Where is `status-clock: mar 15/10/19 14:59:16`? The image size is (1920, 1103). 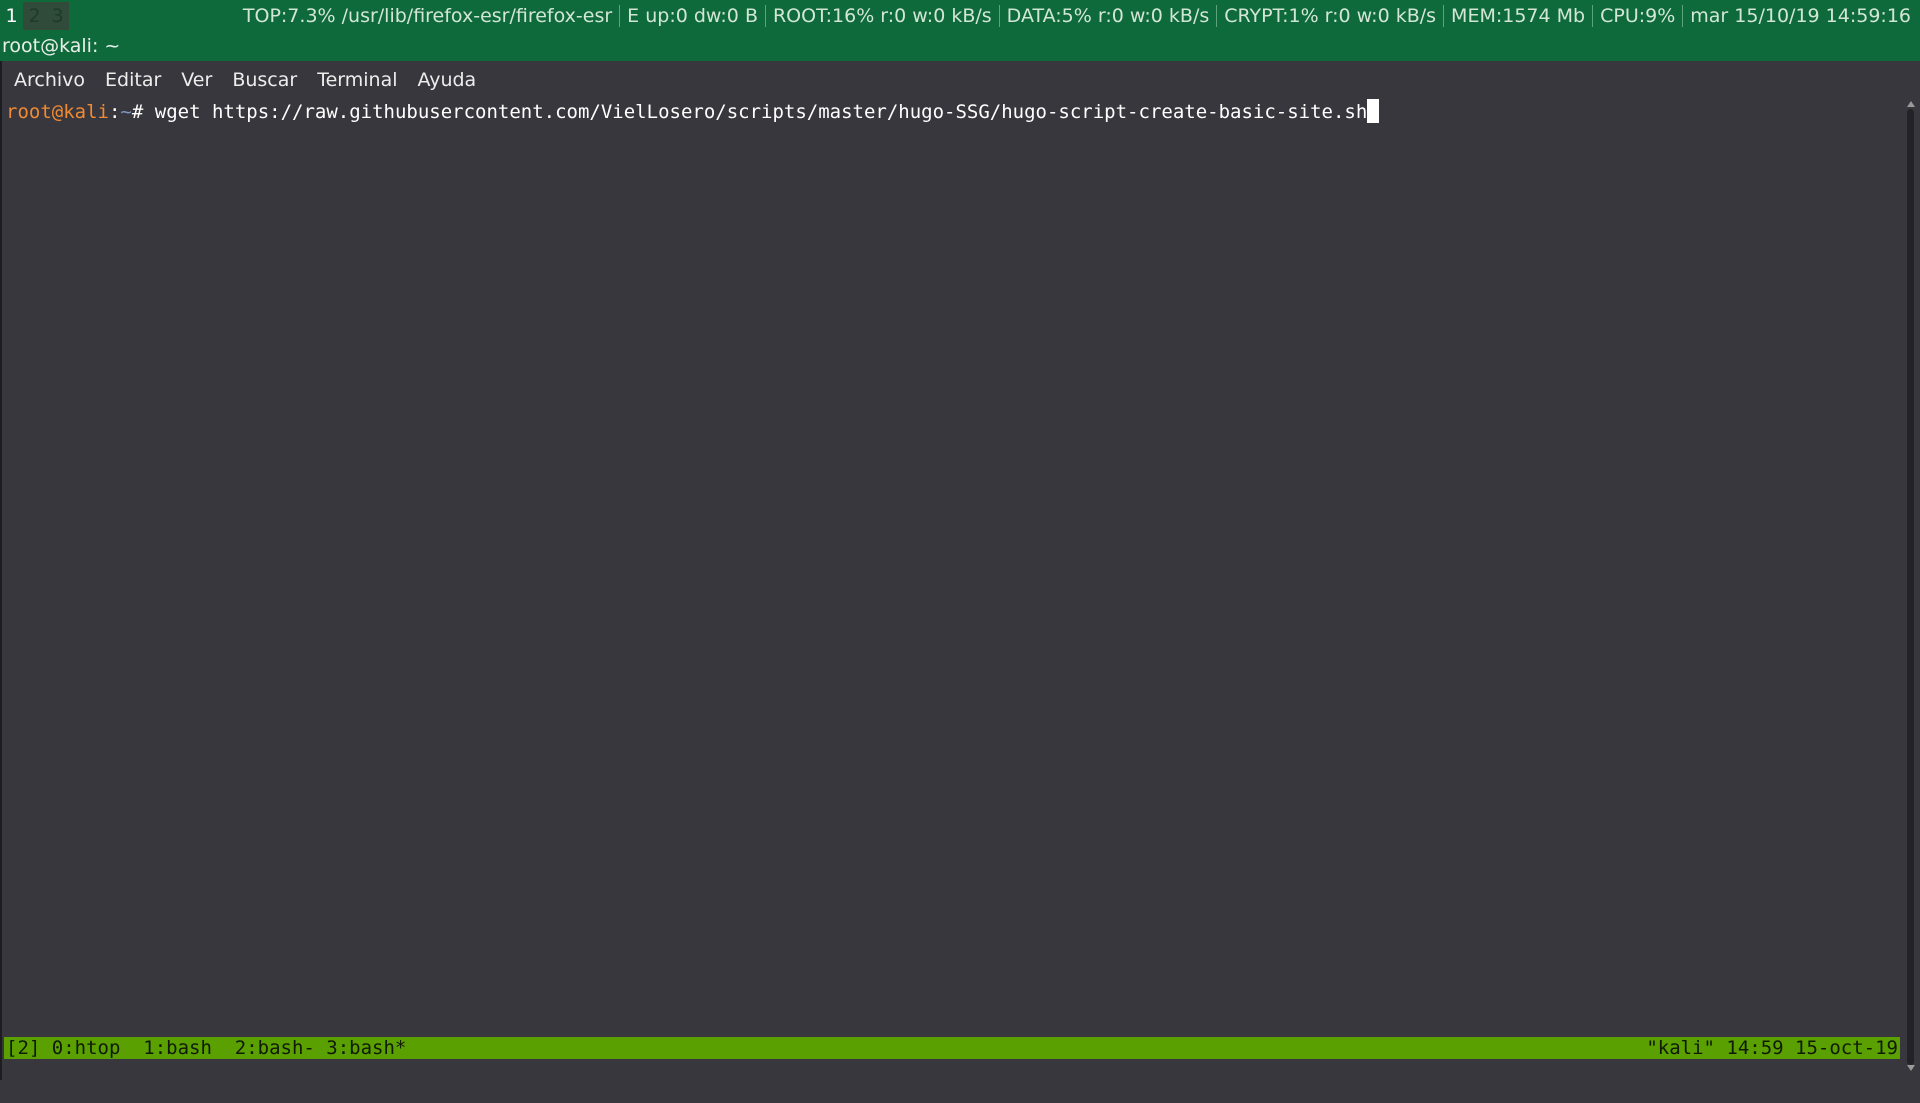
status-clock: mar 15/10/19 14:59:16 is located at coordinates (1800, 16).